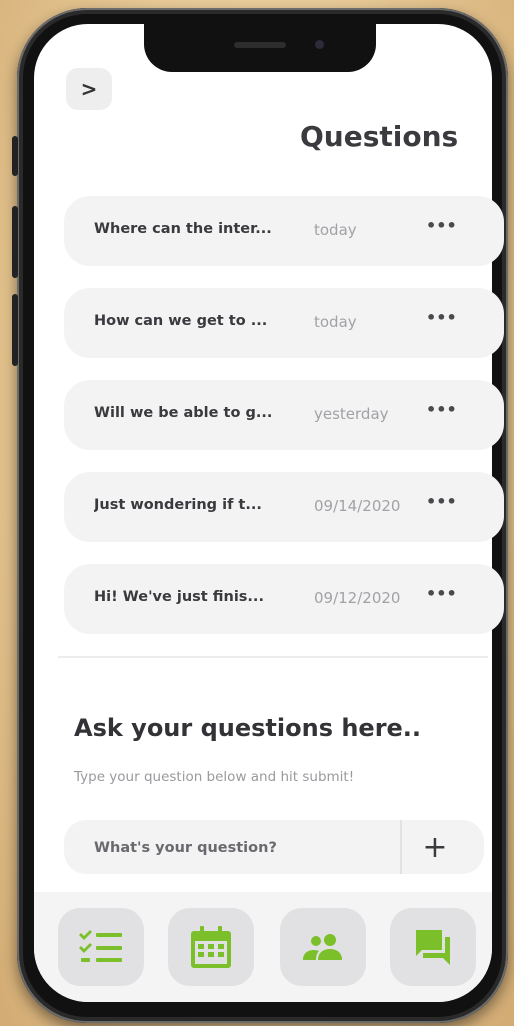 The width and height of the screenshot is (514, 1026). I want to click on question-date: 09/12/2020, so click(357, 598).